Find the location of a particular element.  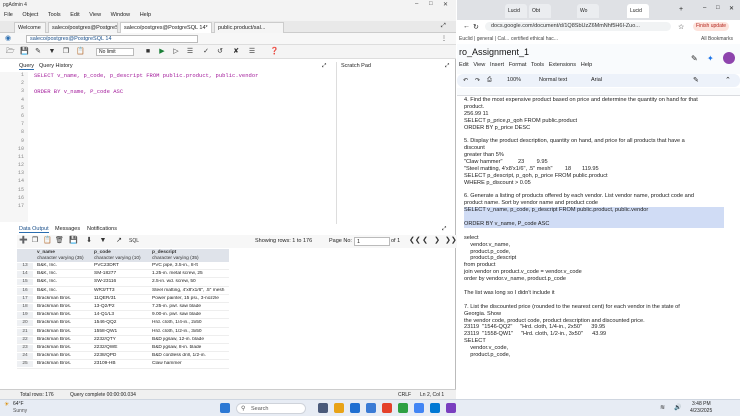

font-select: Arial is located at coordinates (596, 80).